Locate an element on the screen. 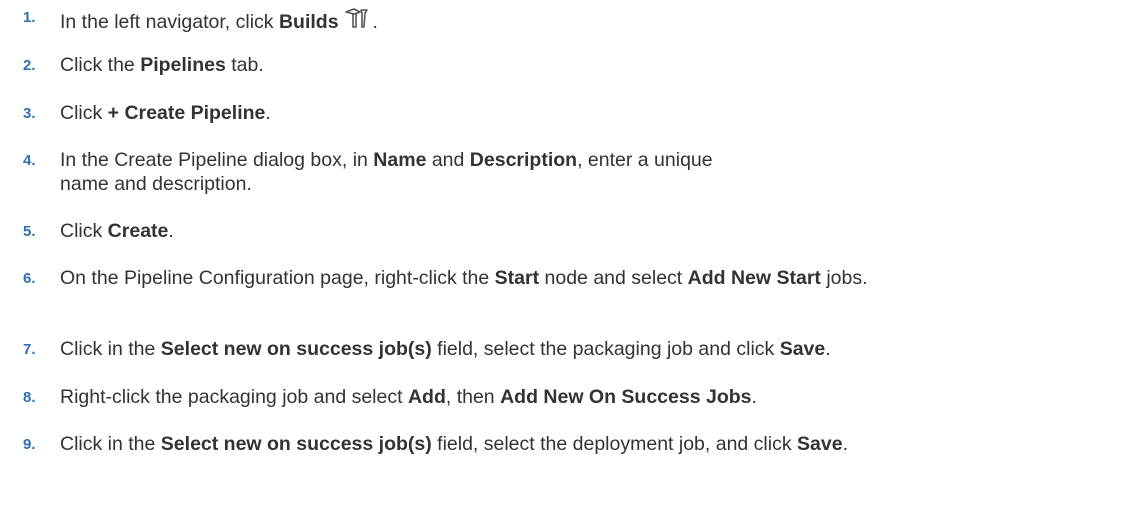 This screenshot has width=1123, height=516. ui-label: Start is located at coordinates (517, 278).